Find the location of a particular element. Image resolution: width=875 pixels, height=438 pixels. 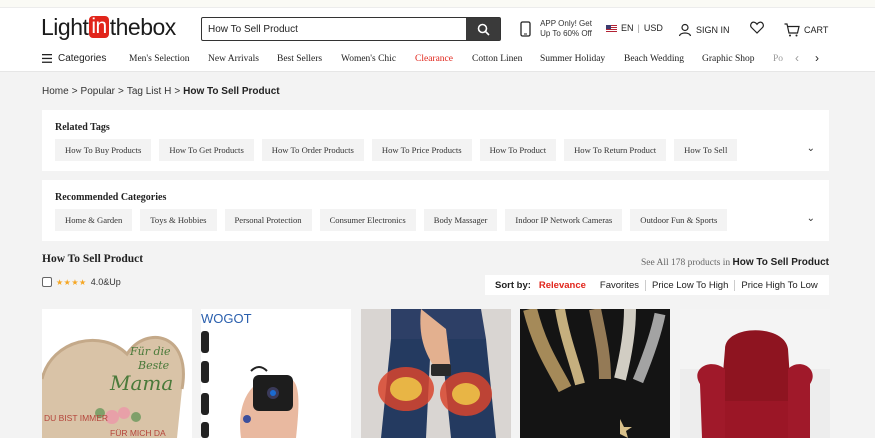

logo-text-in: in is located at coordinates (99, 26).